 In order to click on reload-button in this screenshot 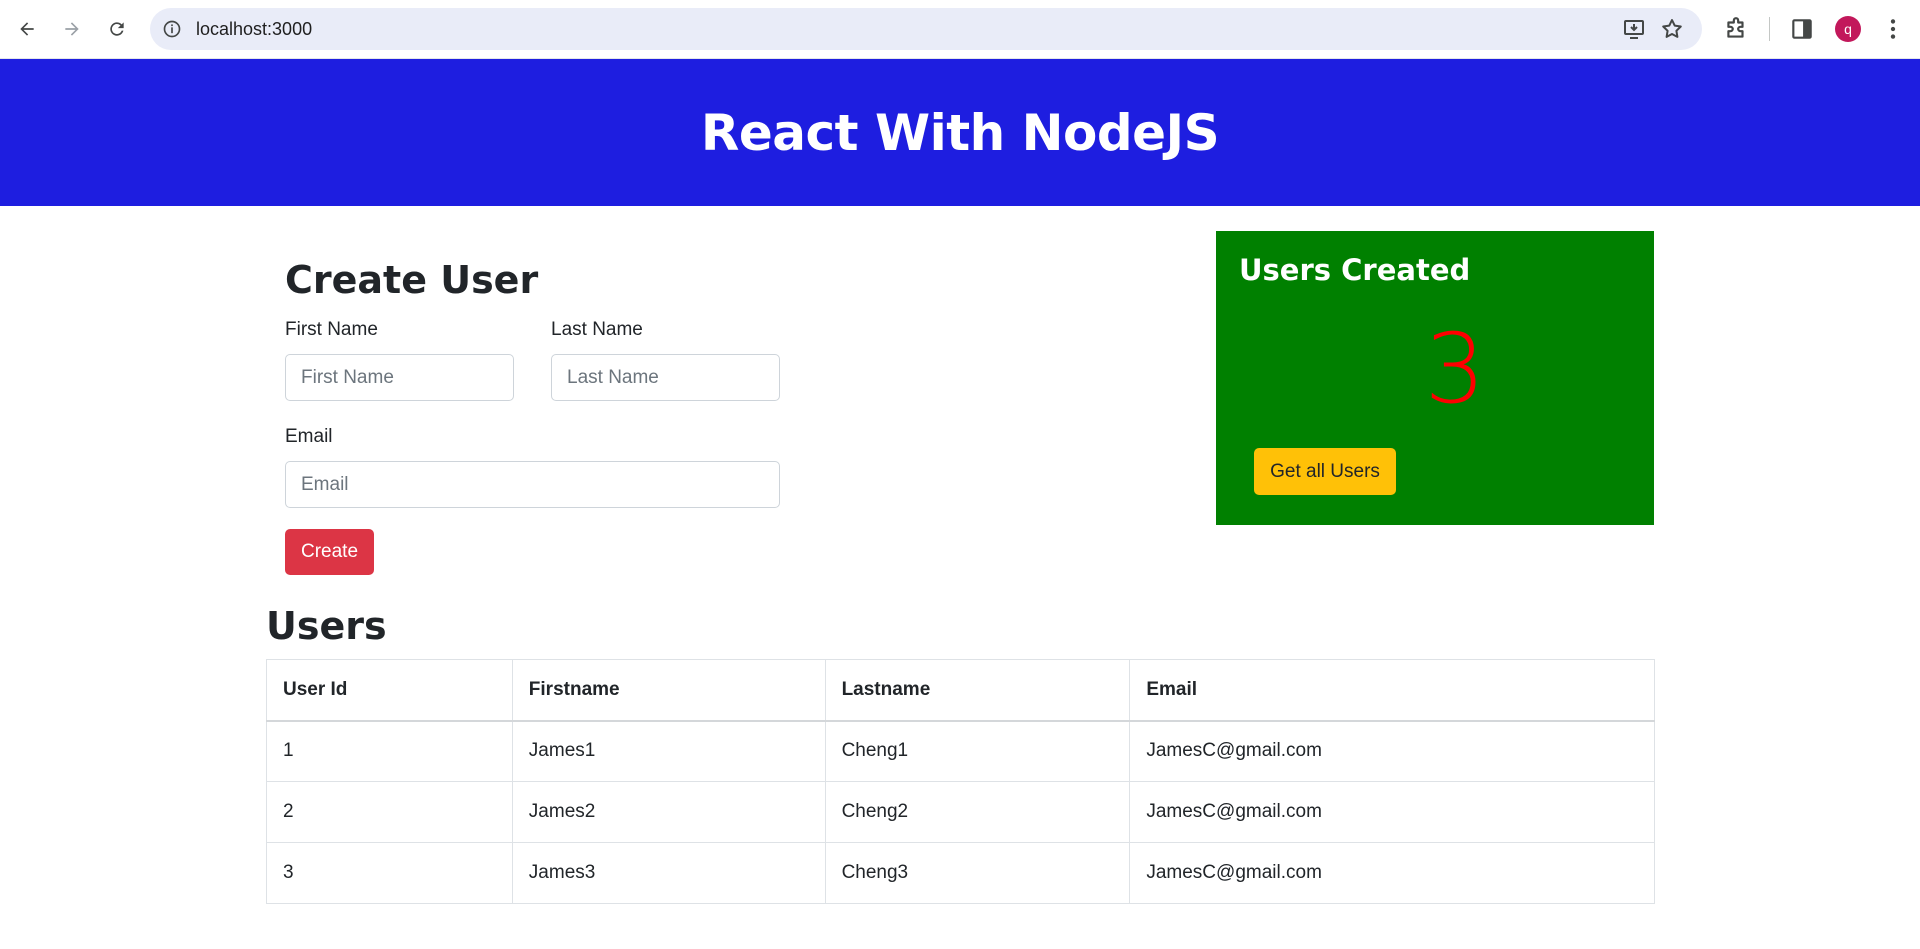, I will do `click(117, 29)`.